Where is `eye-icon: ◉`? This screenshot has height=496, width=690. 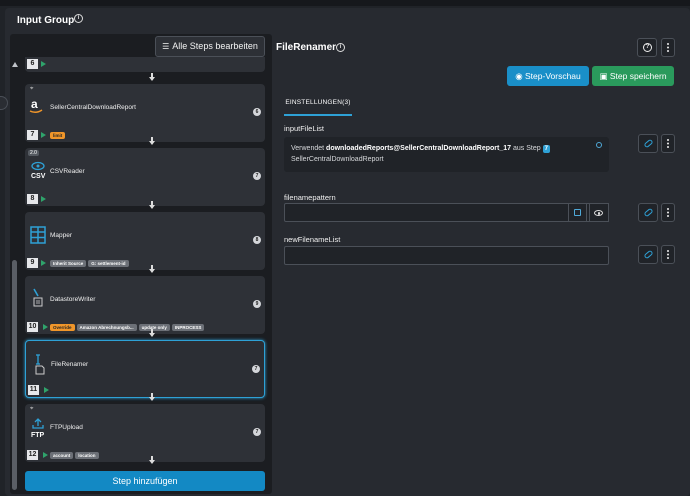 eye-icon: ◉ is located at coordinates (520, 76).